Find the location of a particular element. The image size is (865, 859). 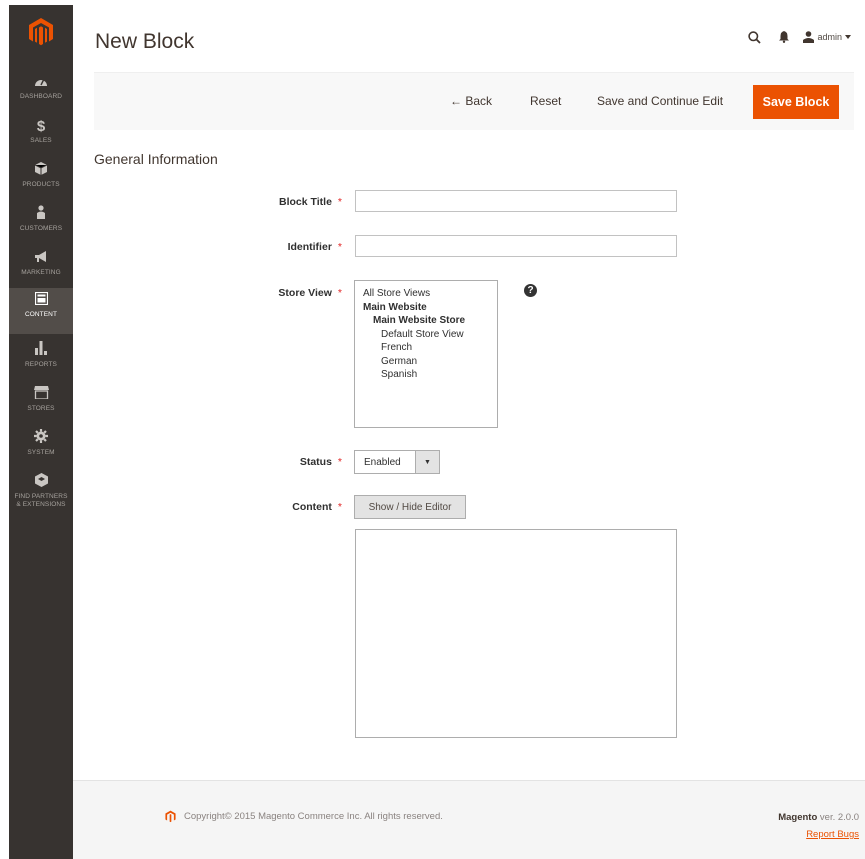

sidebar-item-reports: REPORTS is located at coordinates (41, 363).